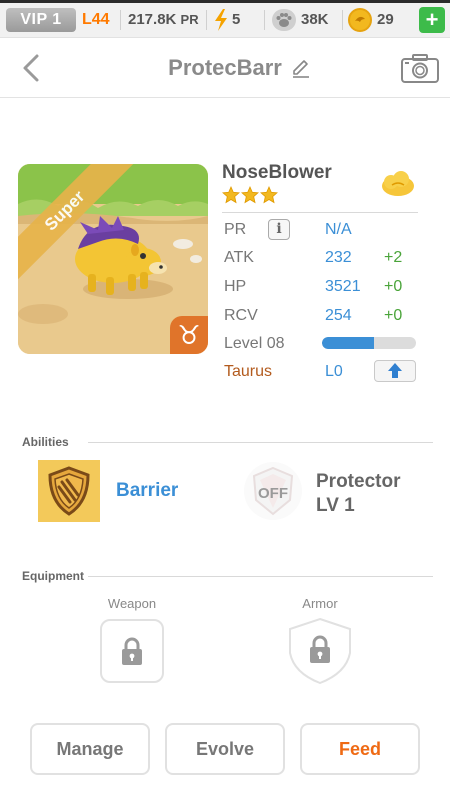 The height and width of the screenshot is (800, 450). Describe the element at coordinates (360, 20) in the screenshot. I see `coin-icon` at that location.